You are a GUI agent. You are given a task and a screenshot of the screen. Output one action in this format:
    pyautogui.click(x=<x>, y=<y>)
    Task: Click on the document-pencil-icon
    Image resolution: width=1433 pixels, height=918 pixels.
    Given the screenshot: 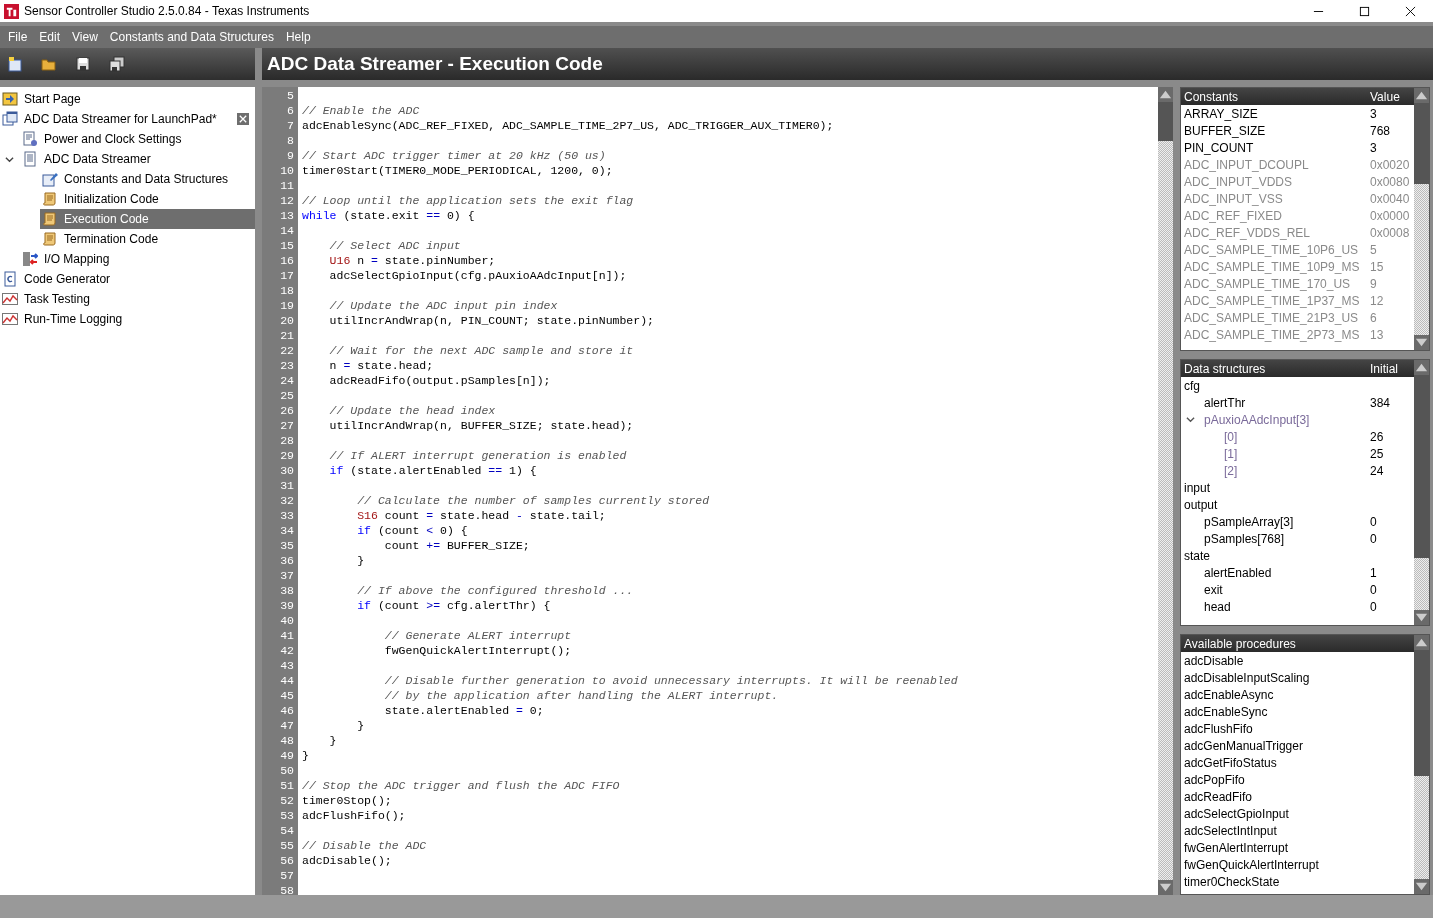 What is the action you would take?
    pyautogui.click(x=50, y=179)
    